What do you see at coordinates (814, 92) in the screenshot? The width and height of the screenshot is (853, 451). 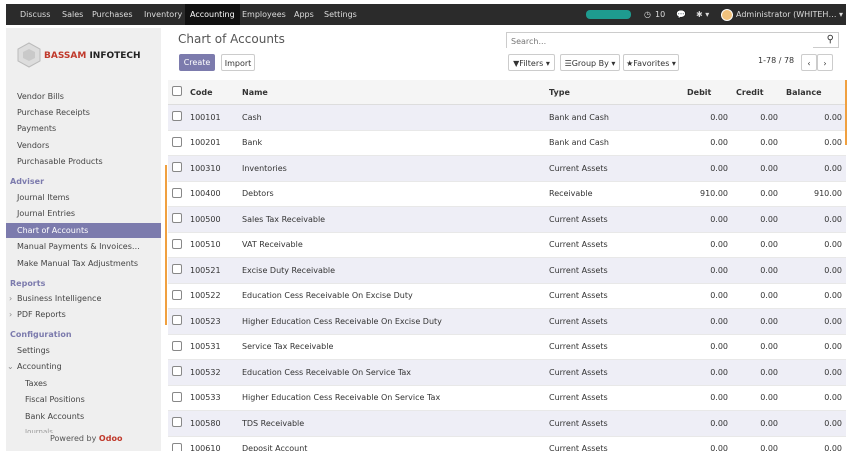 I see `column-balance: Balance` at bounding box center [814, 92].